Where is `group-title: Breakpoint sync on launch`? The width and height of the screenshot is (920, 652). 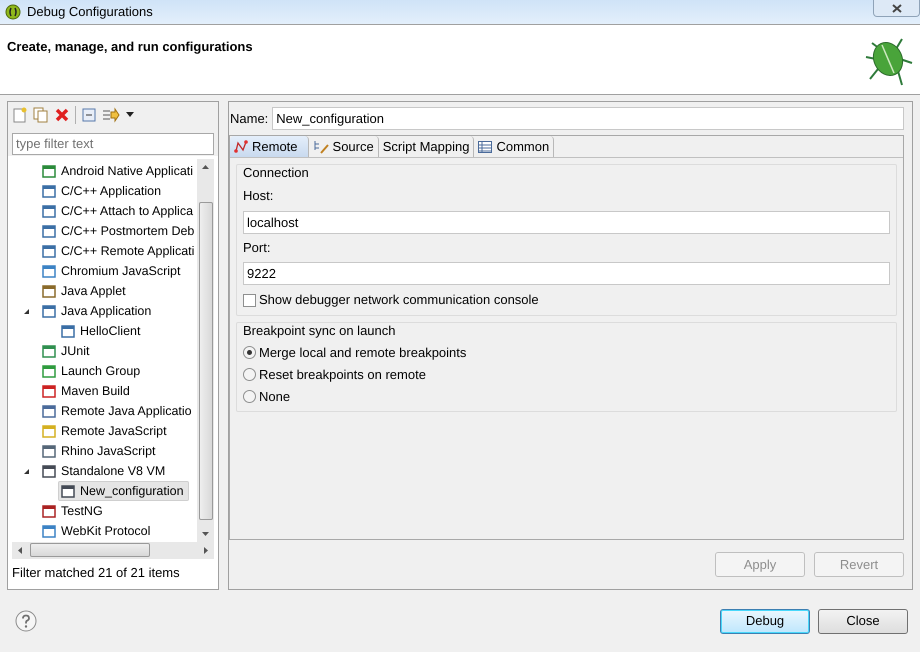
group-title: Breakpoint sync on launch is located at coordinates (319, 330).